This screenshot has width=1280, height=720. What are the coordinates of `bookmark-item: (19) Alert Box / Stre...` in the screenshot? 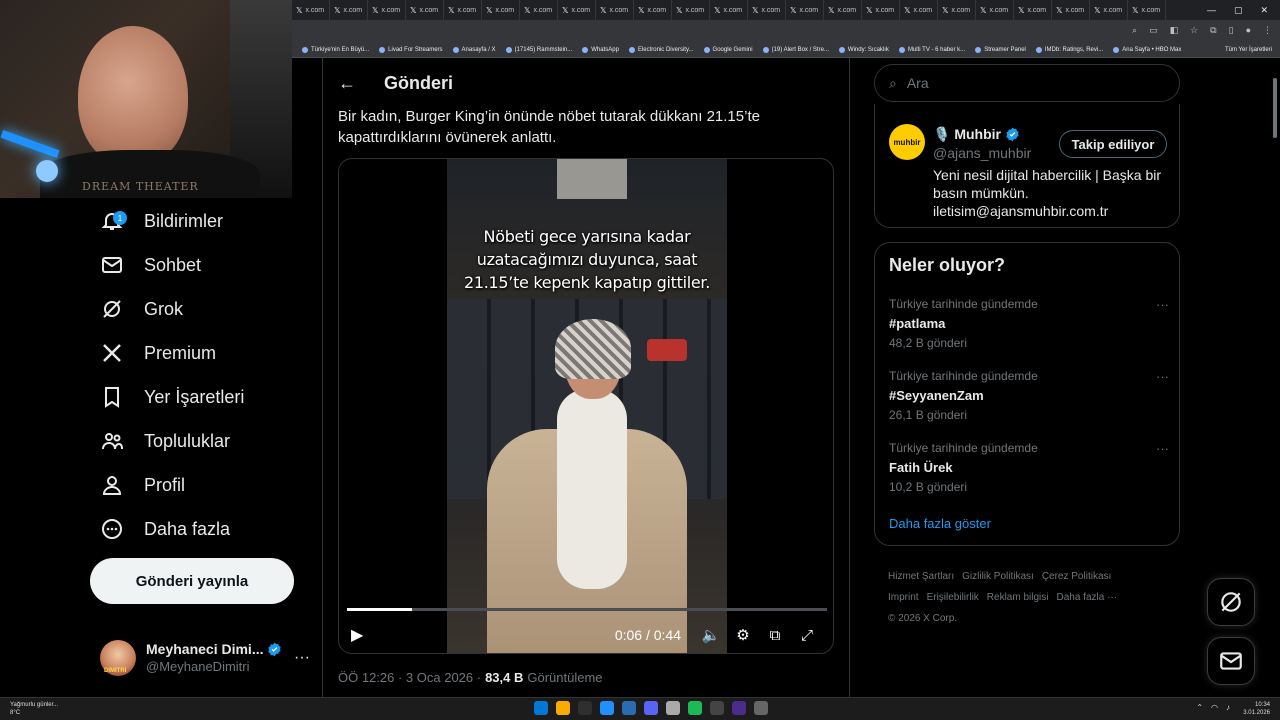 It's located at (795, 49).